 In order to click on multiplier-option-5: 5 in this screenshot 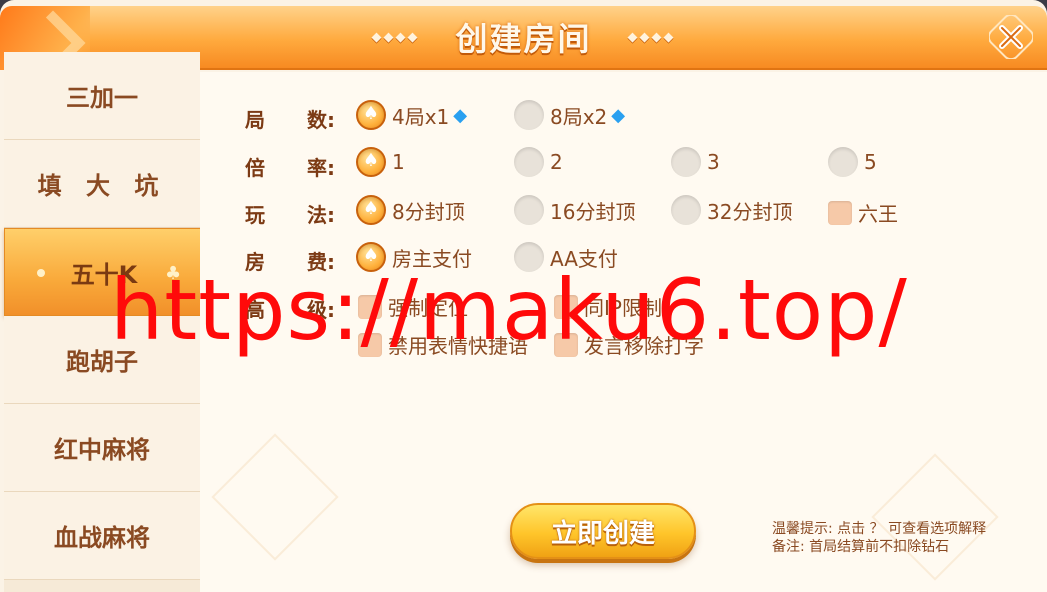, I will do `click(852, 162)`.